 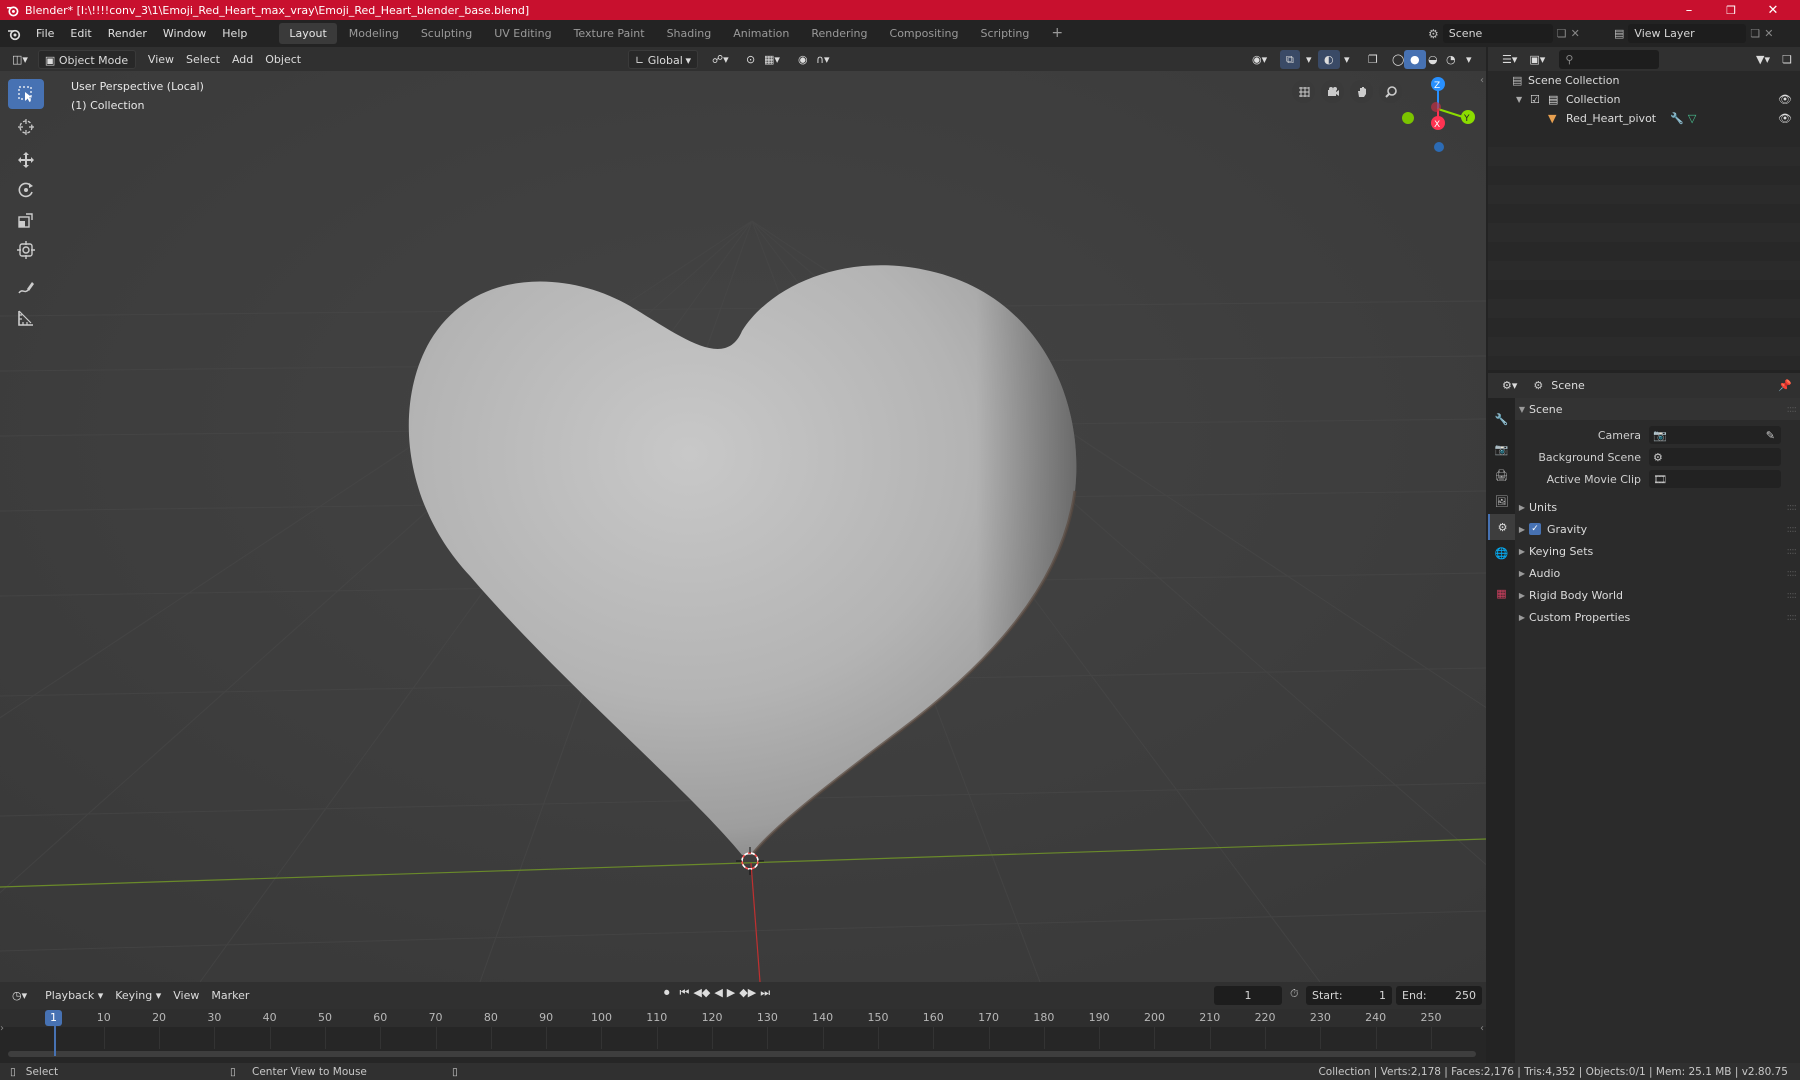 What do you see at coordinates (161, 59) in the screenshot?
I see `viewport-menu-view: View` at bounding box center [161, 59].